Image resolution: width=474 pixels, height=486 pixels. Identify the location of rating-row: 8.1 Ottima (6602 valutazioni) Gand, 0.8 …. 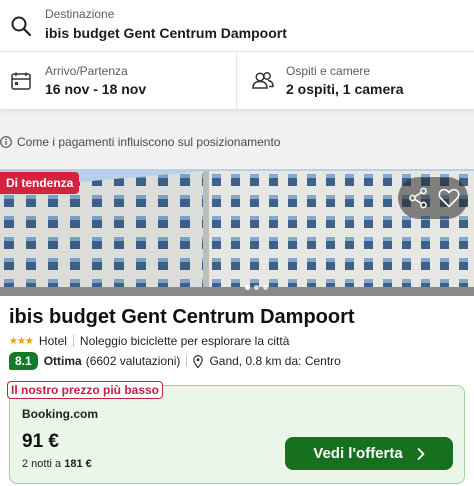
(175, 361).